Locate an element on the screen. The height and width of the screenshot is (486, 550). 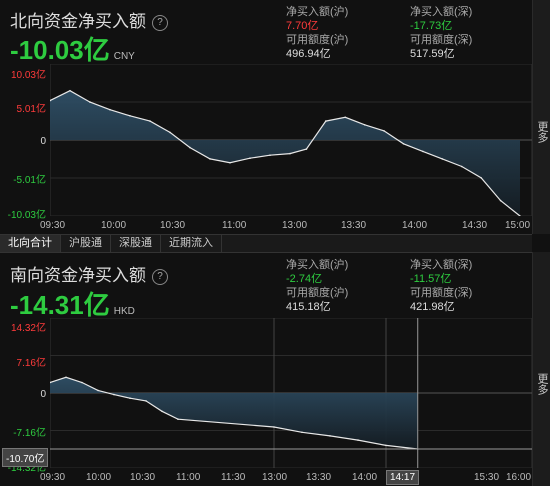
tab-shenzhen-connect: 深股通 is located at coordinates (136, 243).